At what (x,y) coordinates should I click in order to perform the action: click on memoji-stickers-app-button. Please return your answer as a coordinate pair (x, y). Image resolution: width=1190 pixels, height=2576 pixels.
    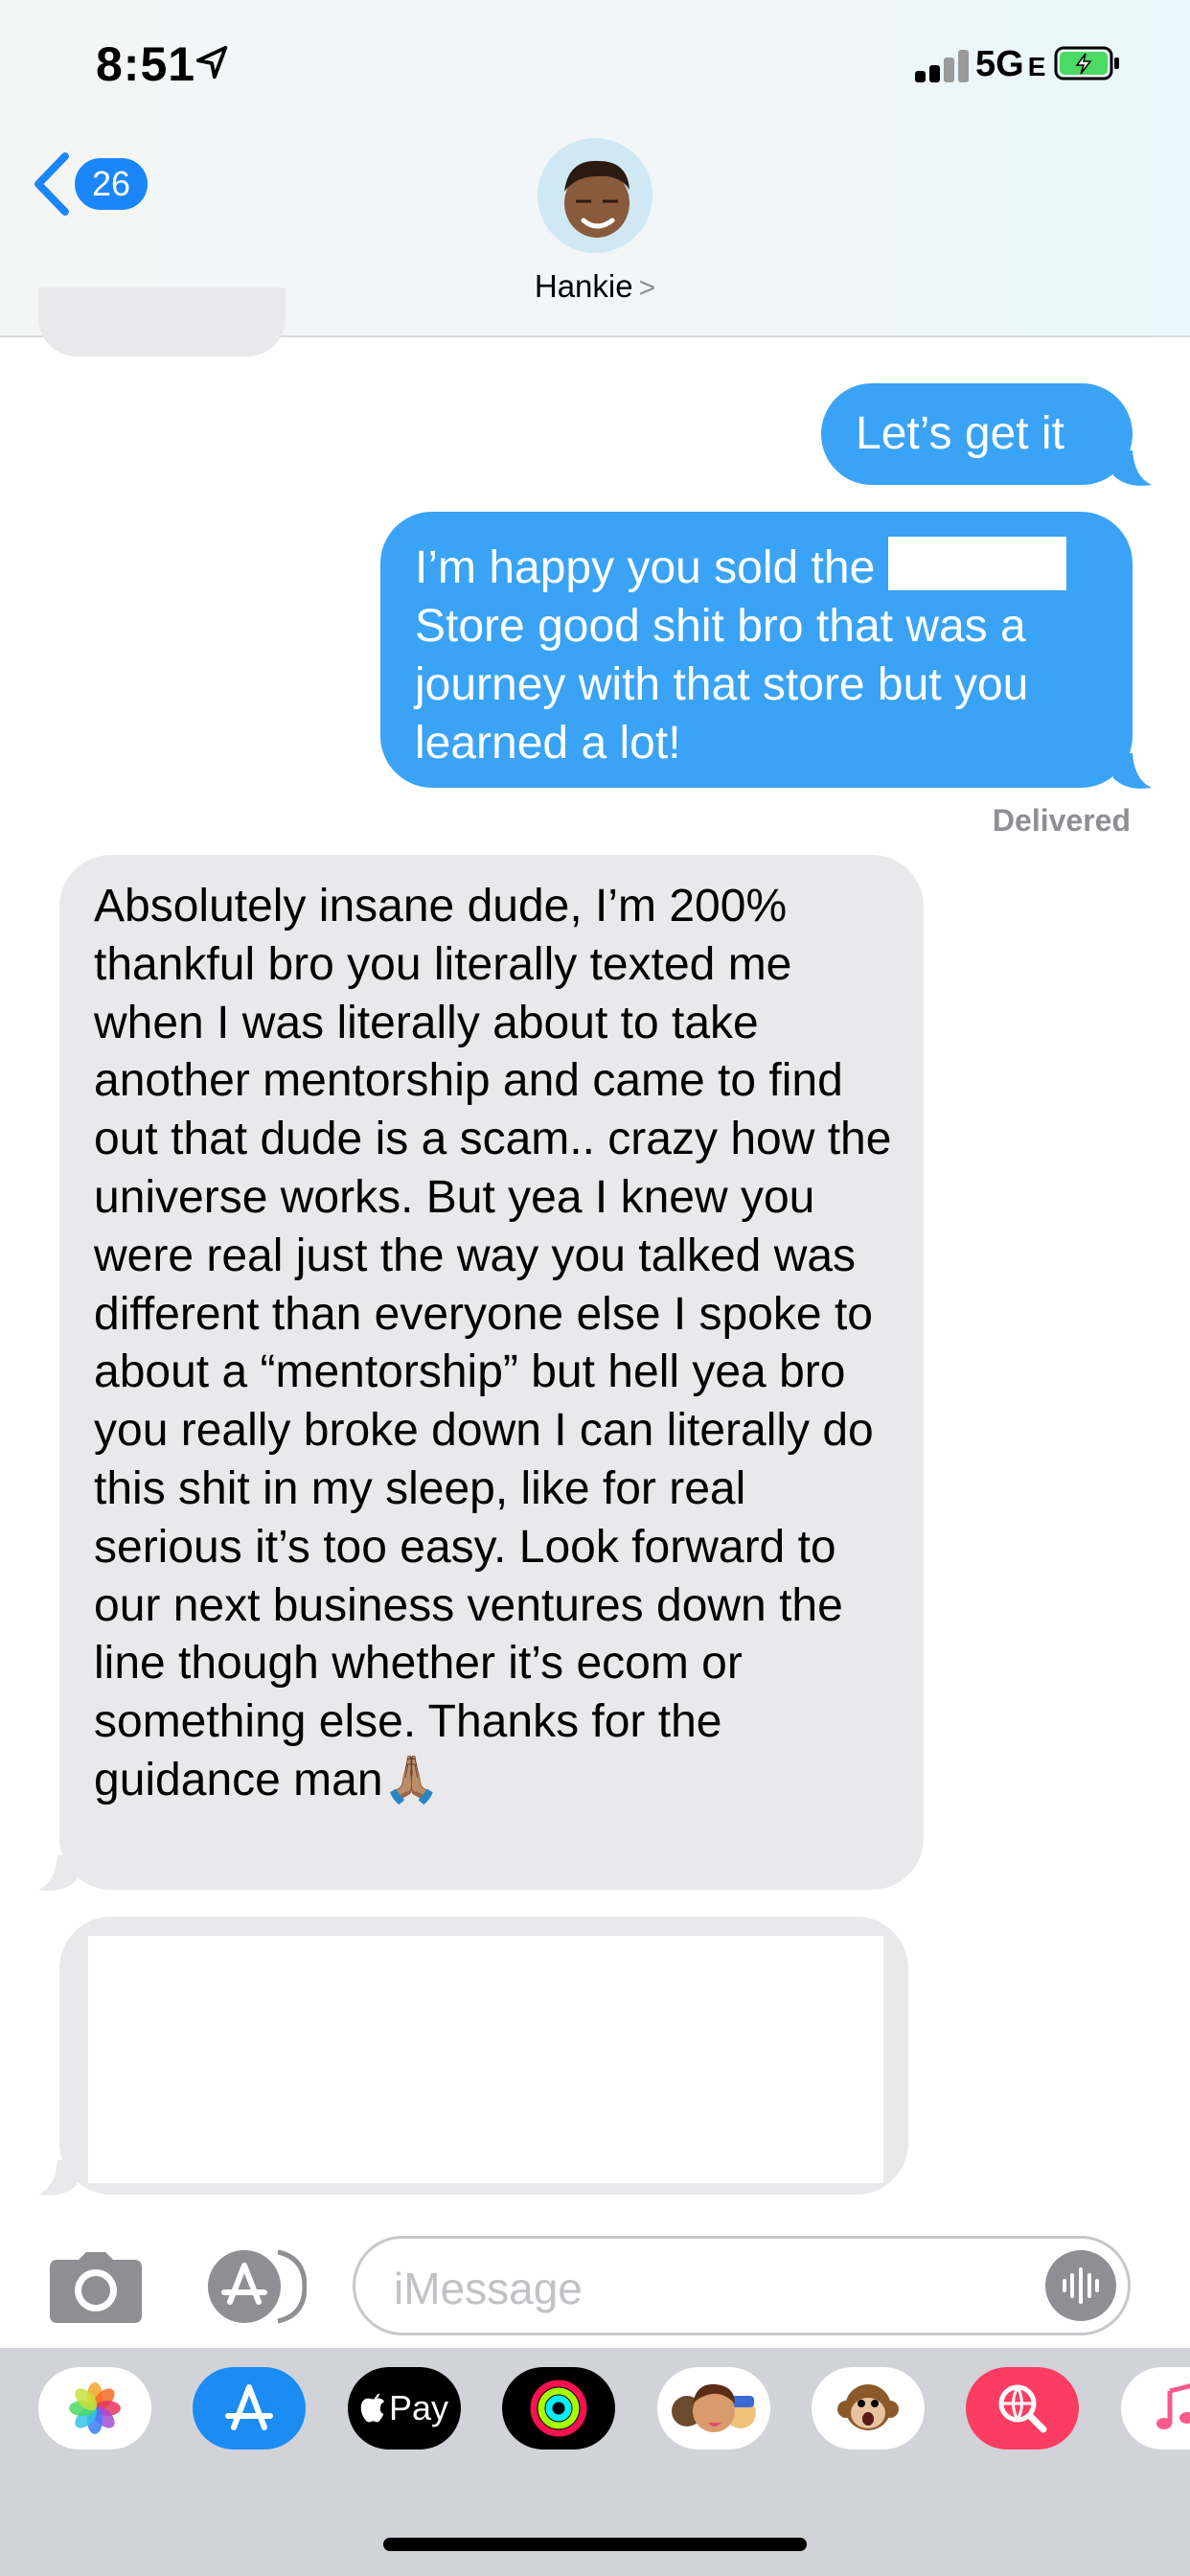
    Looking at the image, I should click on (714, 2408).